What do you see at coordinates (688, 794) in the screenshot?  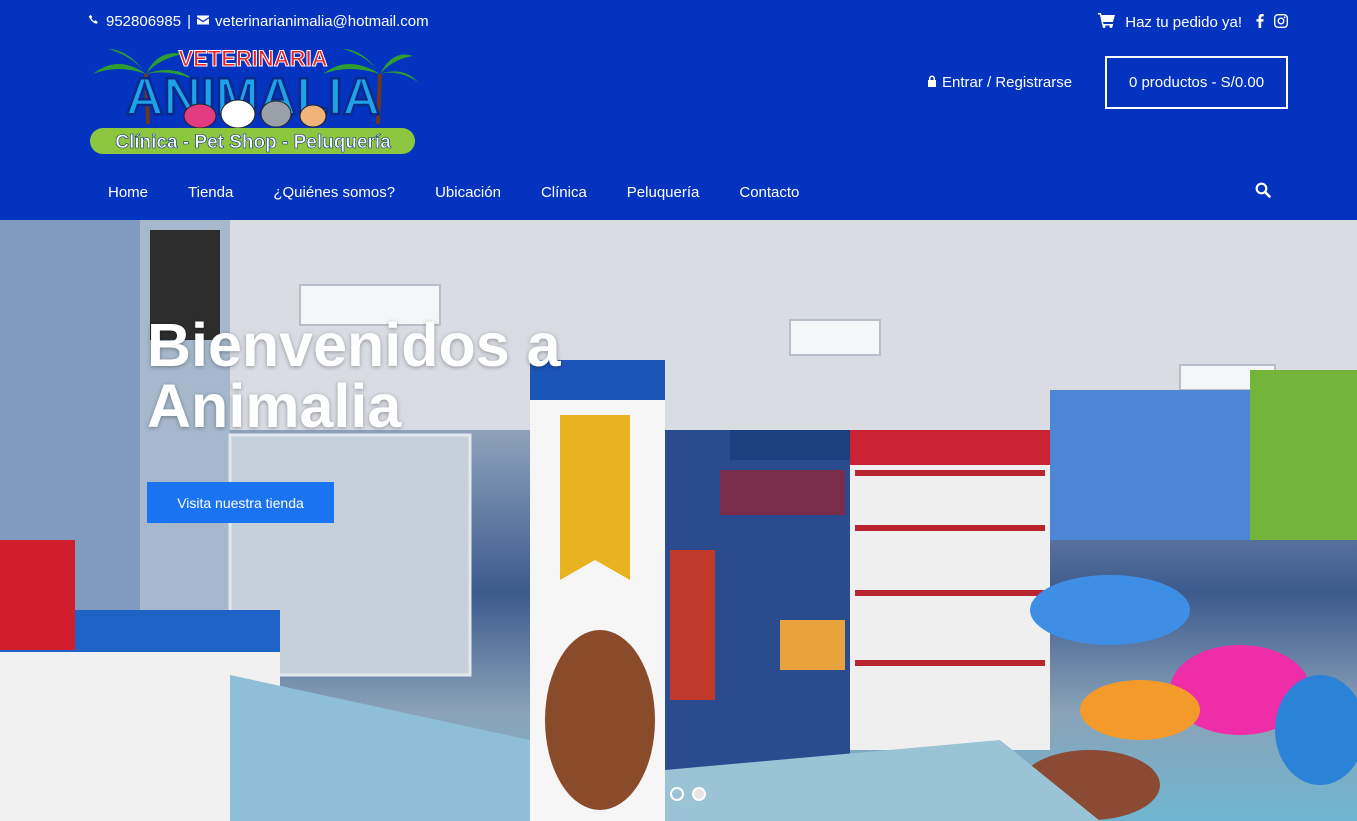 I see `slider-pagination` at bounding box center [688, 794].